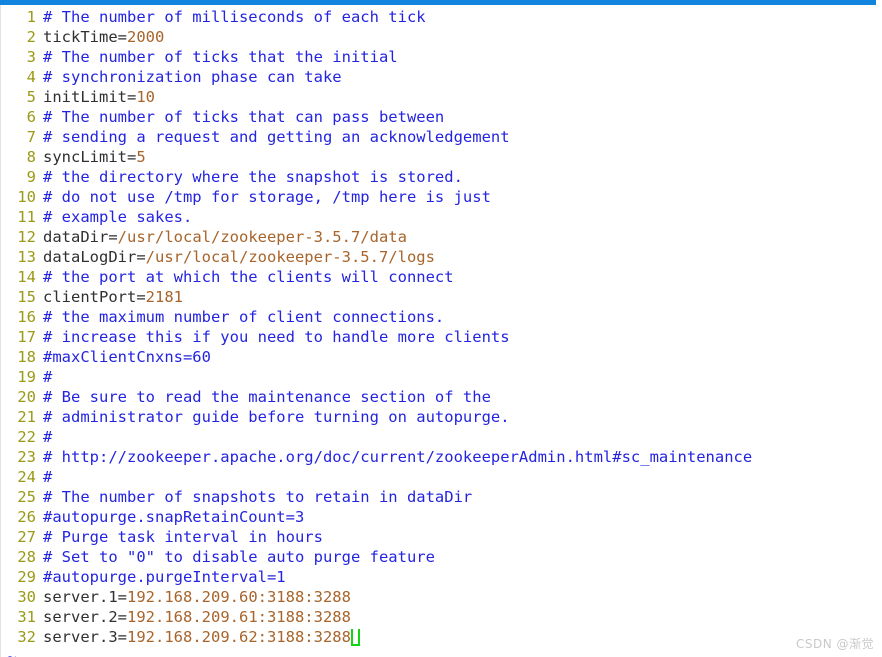  What do you see at coordinates (26, 437) in the screenshot?
I see `line-number: 22` at bounding box center [26, 437].